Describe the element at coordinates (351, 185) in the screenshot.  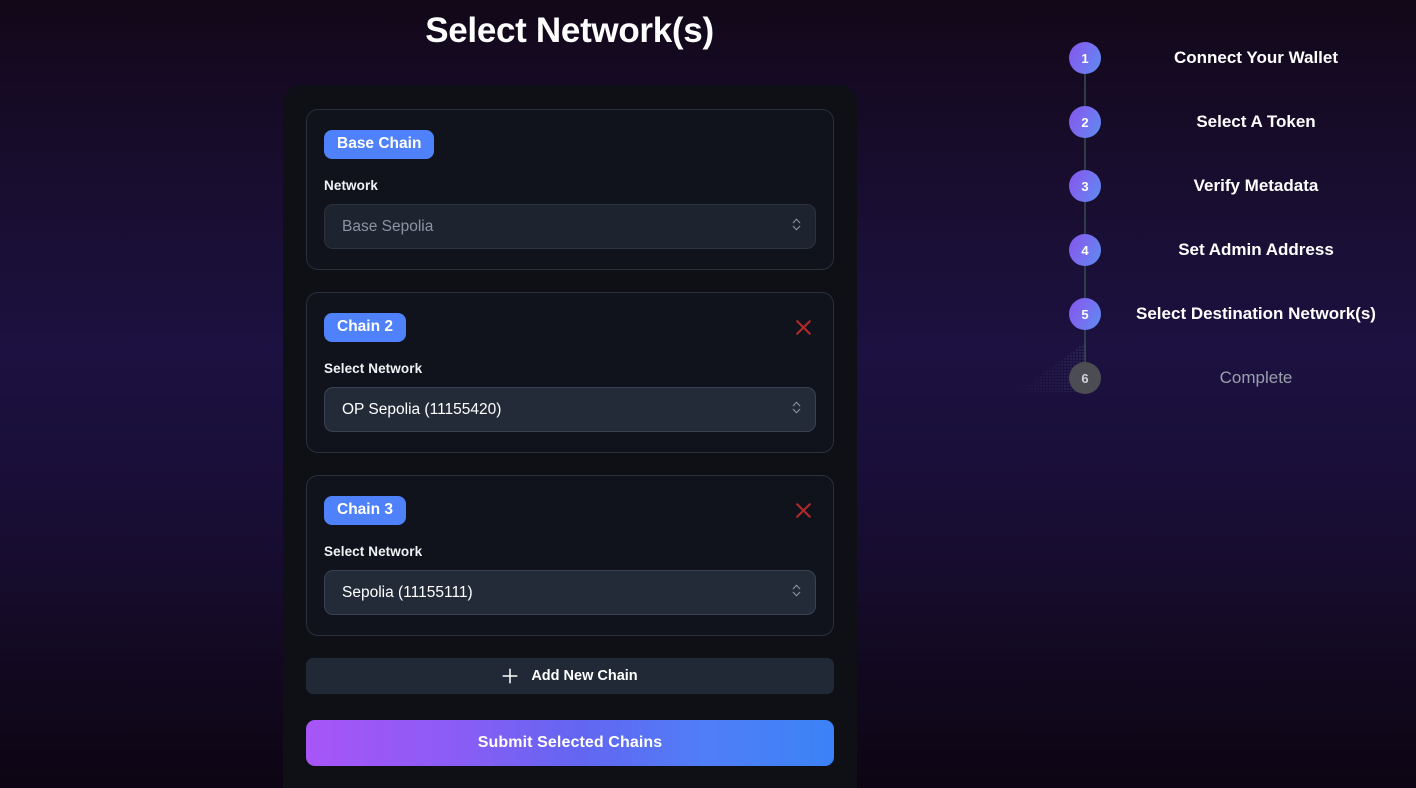
I see `network-field-label: Network` at that location.